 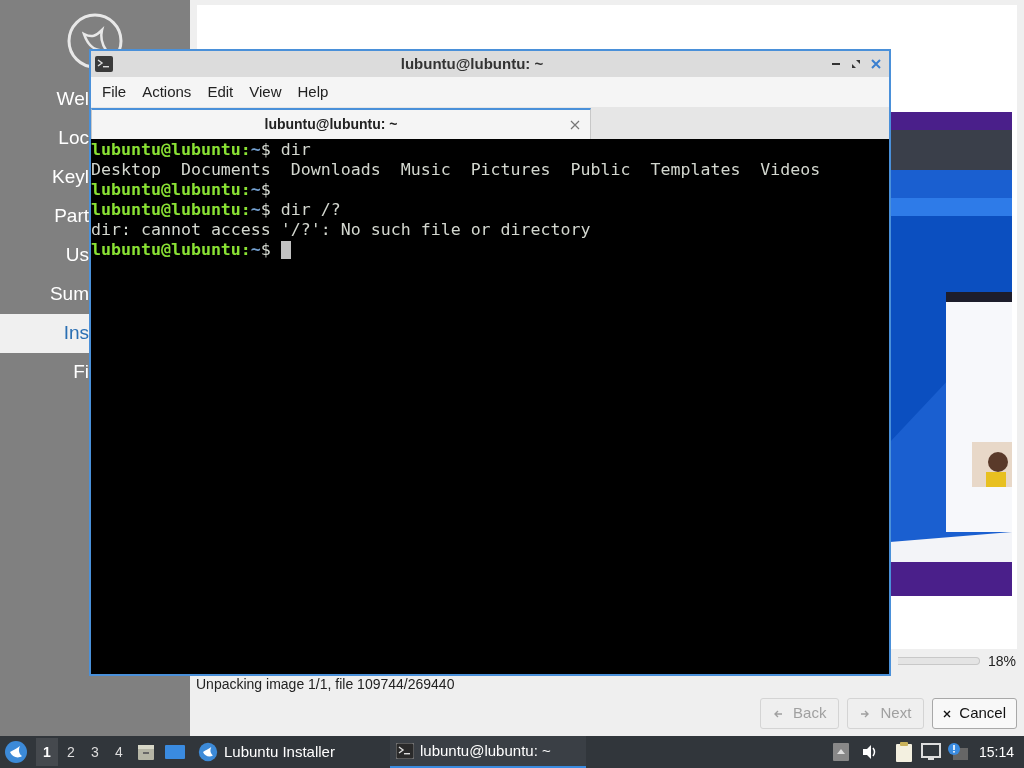 I want to click on arrow-right-icon, so click(x=865, y=713).